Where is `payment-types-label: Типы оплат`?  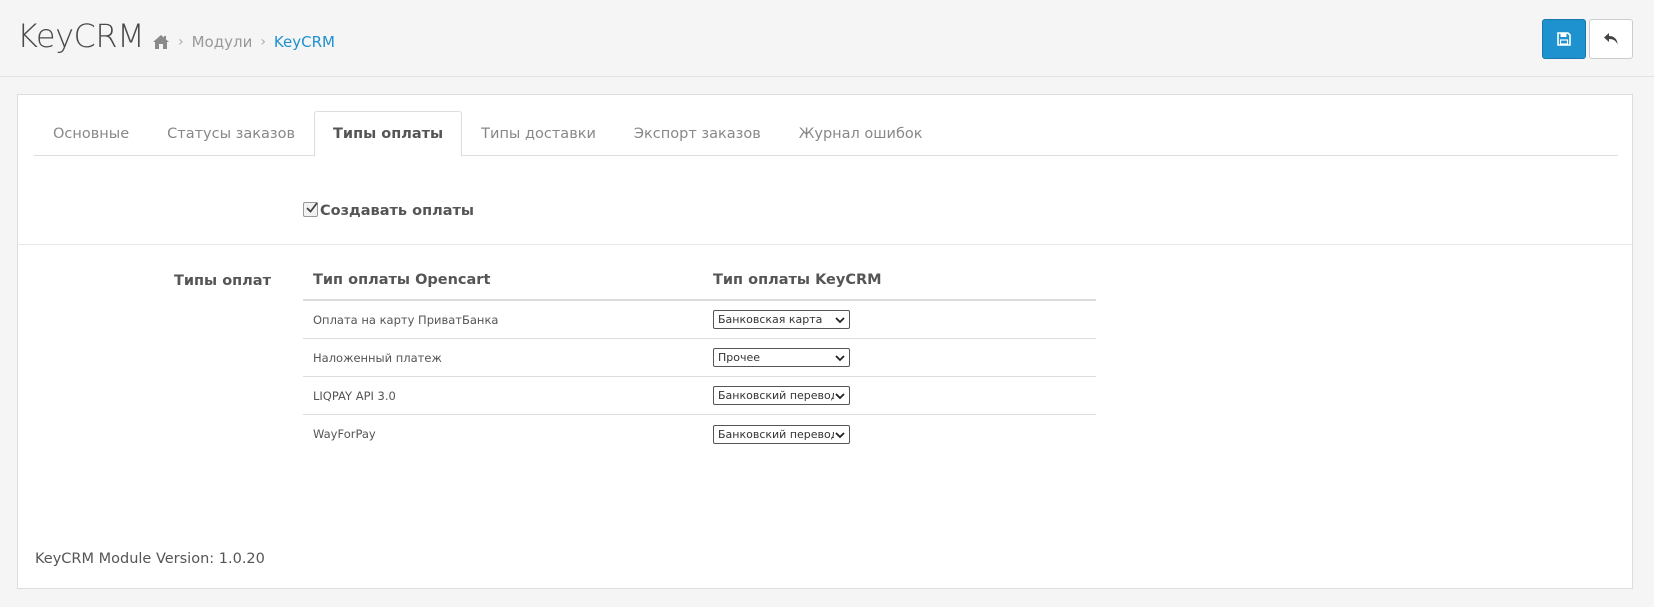
payment-types-label: Типы оплат is located at coordinates (222, 281).